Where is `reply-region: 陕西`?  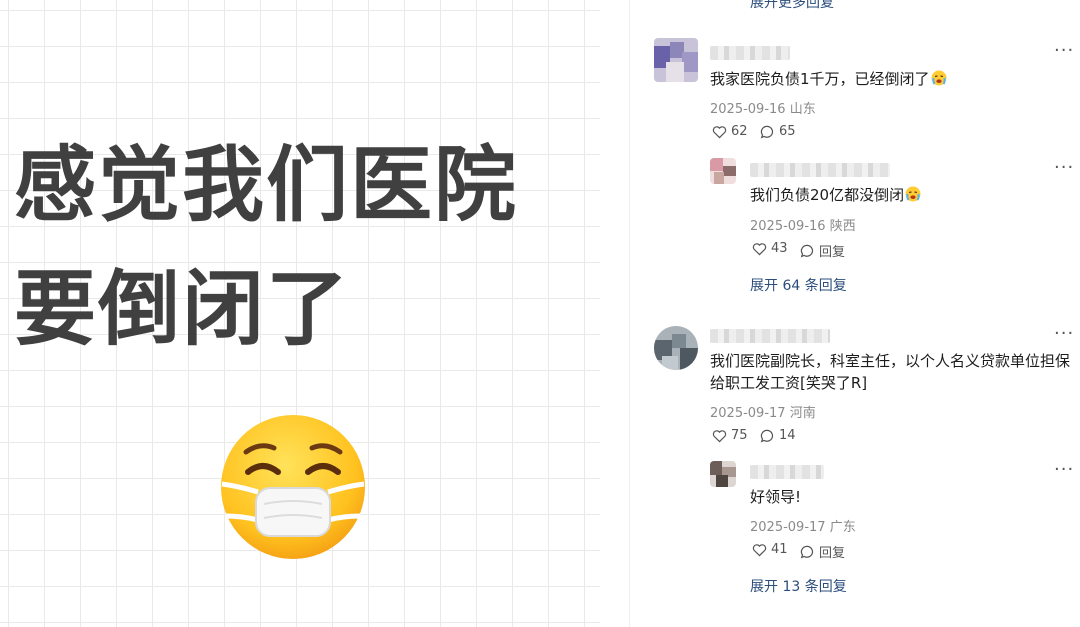 reply-region: 陕西 is located at coordinates (842, 226).